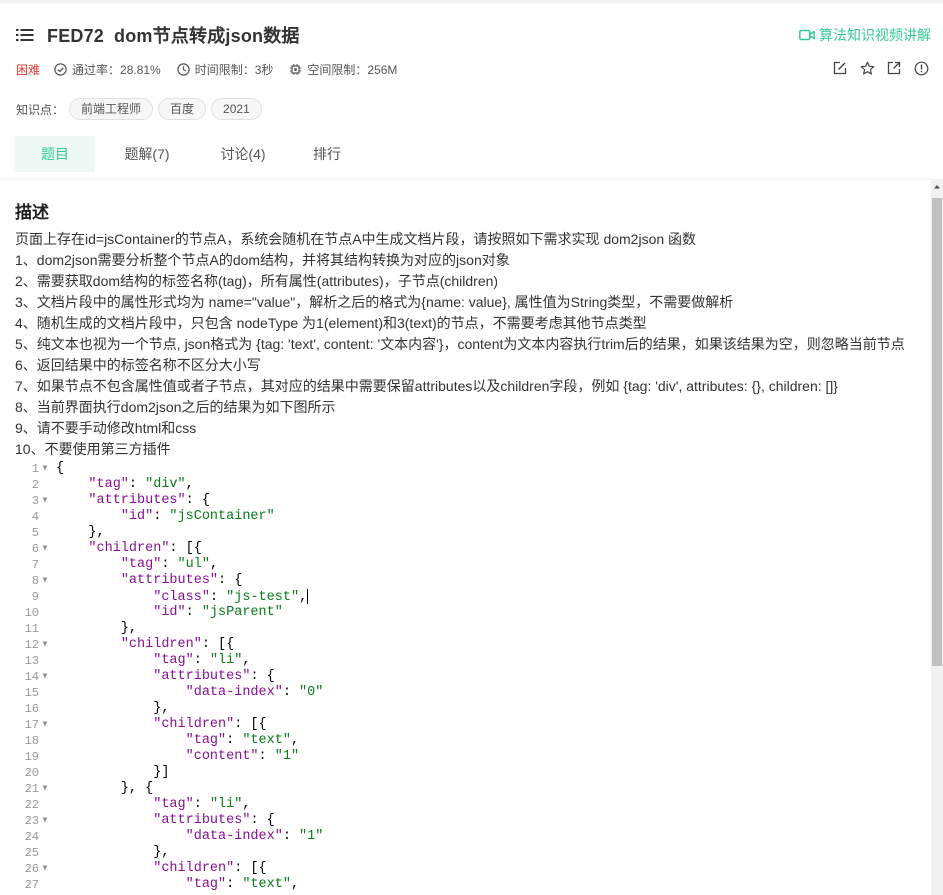 Image resolution: width=943 pixels, height=895 pixels. What do you see at coordinates (473, 709) in the screenshot?
I see `code-line: 16 },` at bounding box center [473, 709].